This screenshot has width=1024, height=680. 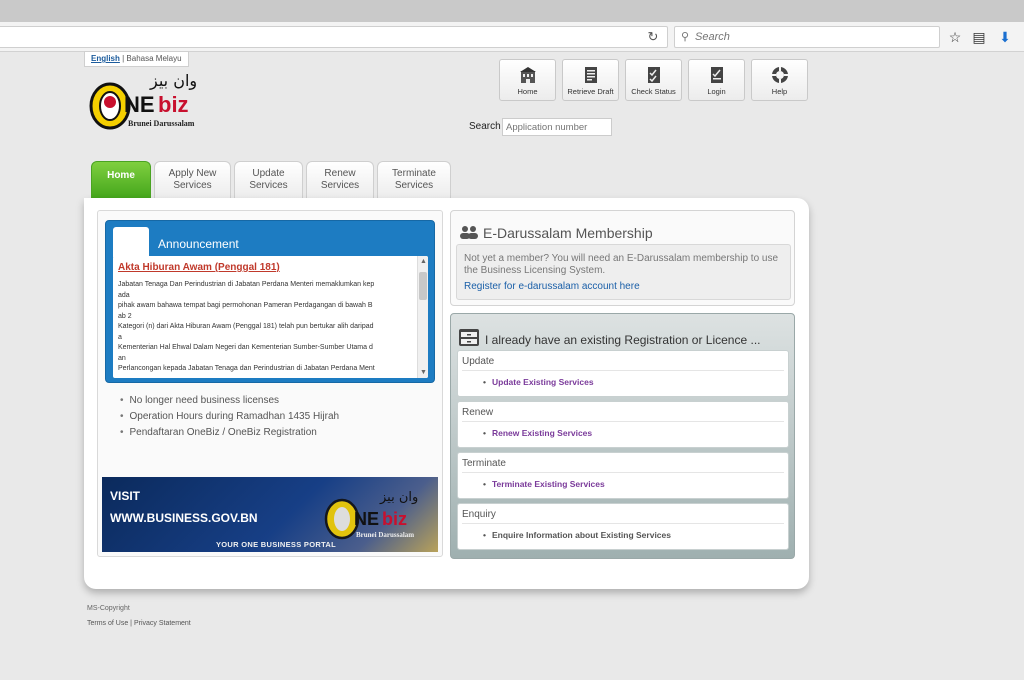 I want to click on banner-logo: NE biz وان بيز Brunei Darussalam, so click(x=371, y=515).